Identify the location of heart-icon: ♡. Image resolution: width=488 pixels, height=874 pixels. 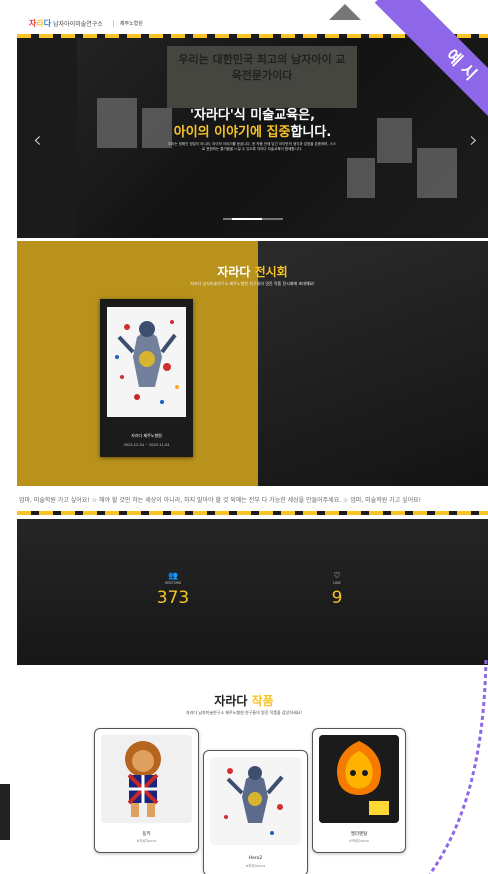
(337, 575).